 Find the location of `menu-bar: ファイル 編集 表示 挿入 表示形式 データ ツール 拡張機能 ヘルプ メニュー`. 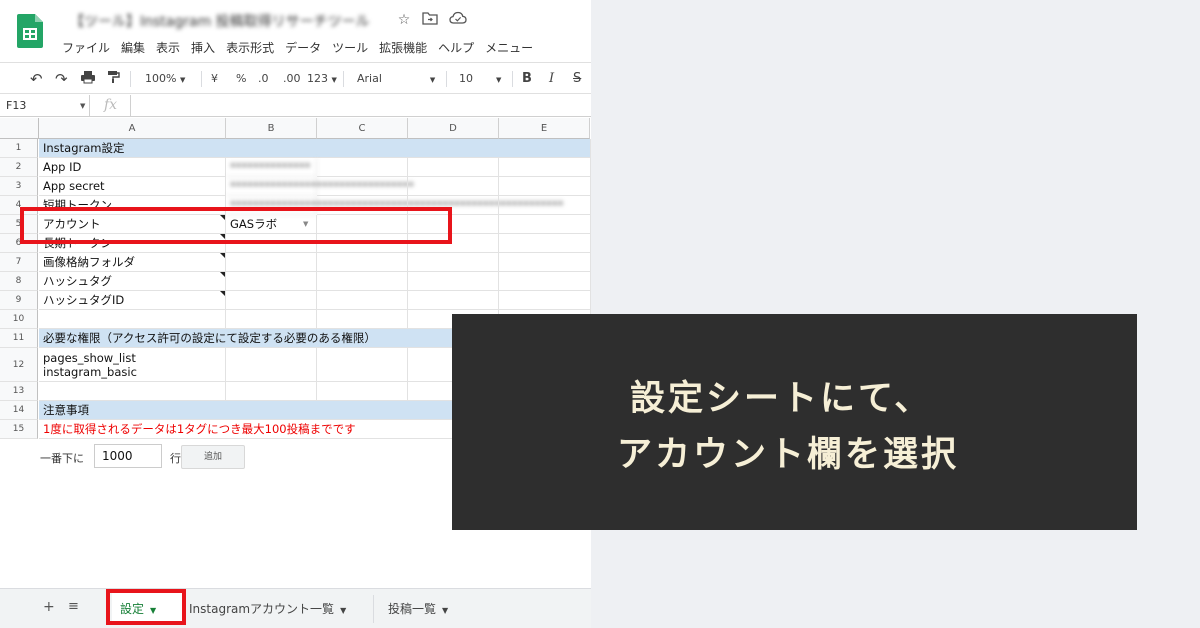

menu-bar: ファイル 編集 表示 挿入 表示形式 データ ツール 拡張機能 ヘルプ メニュー is located at coordinates (303, 48).